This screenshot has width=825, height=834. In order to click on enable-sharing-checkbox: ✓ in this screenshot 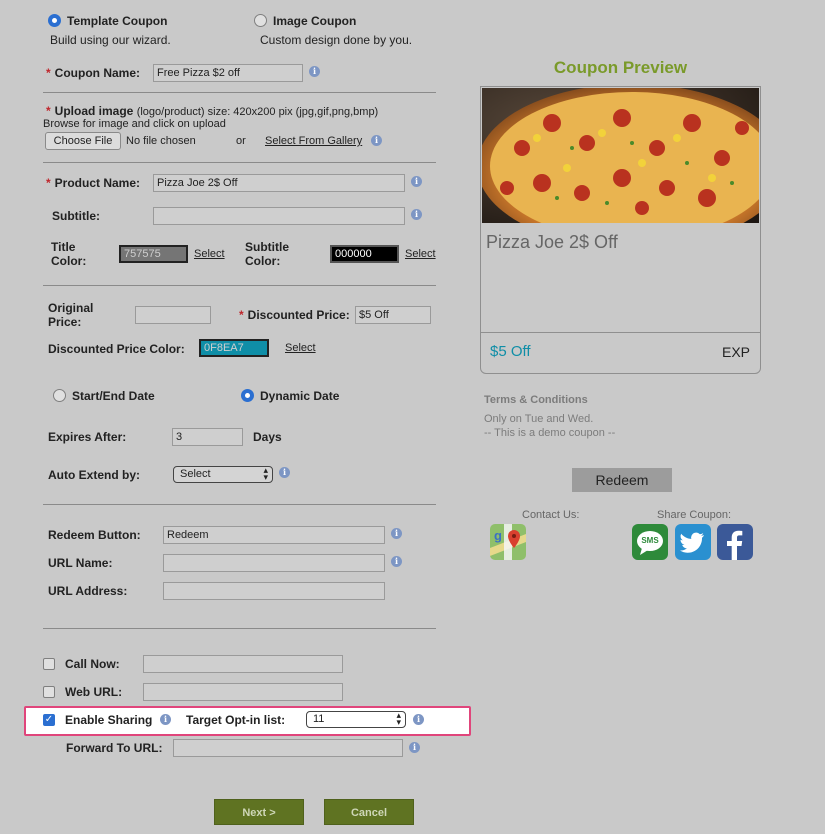, I will do `click(49, 720)`.